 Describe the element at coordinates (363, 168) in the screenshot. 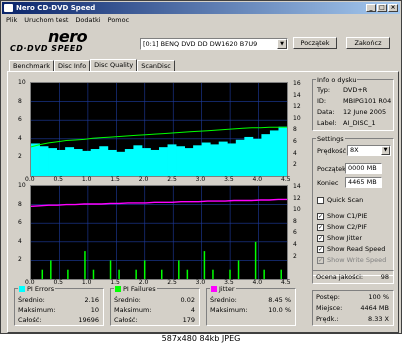

I see `start-input: 0000 MB` at that location.